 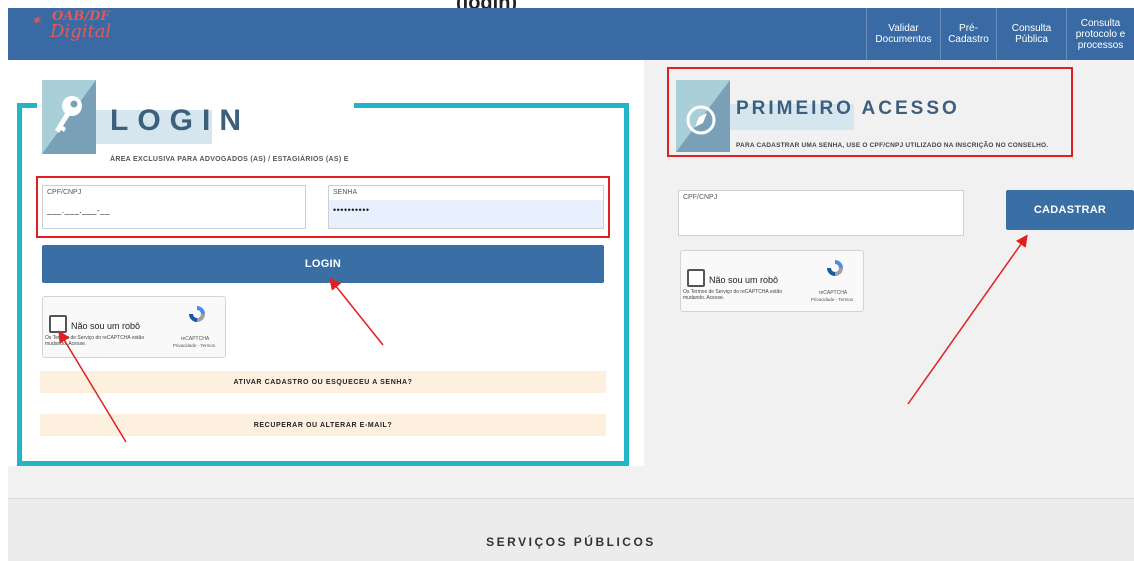 I want to click on cpf-cnpj-label: CPF/CNPJ, so click(x=64, y=192).